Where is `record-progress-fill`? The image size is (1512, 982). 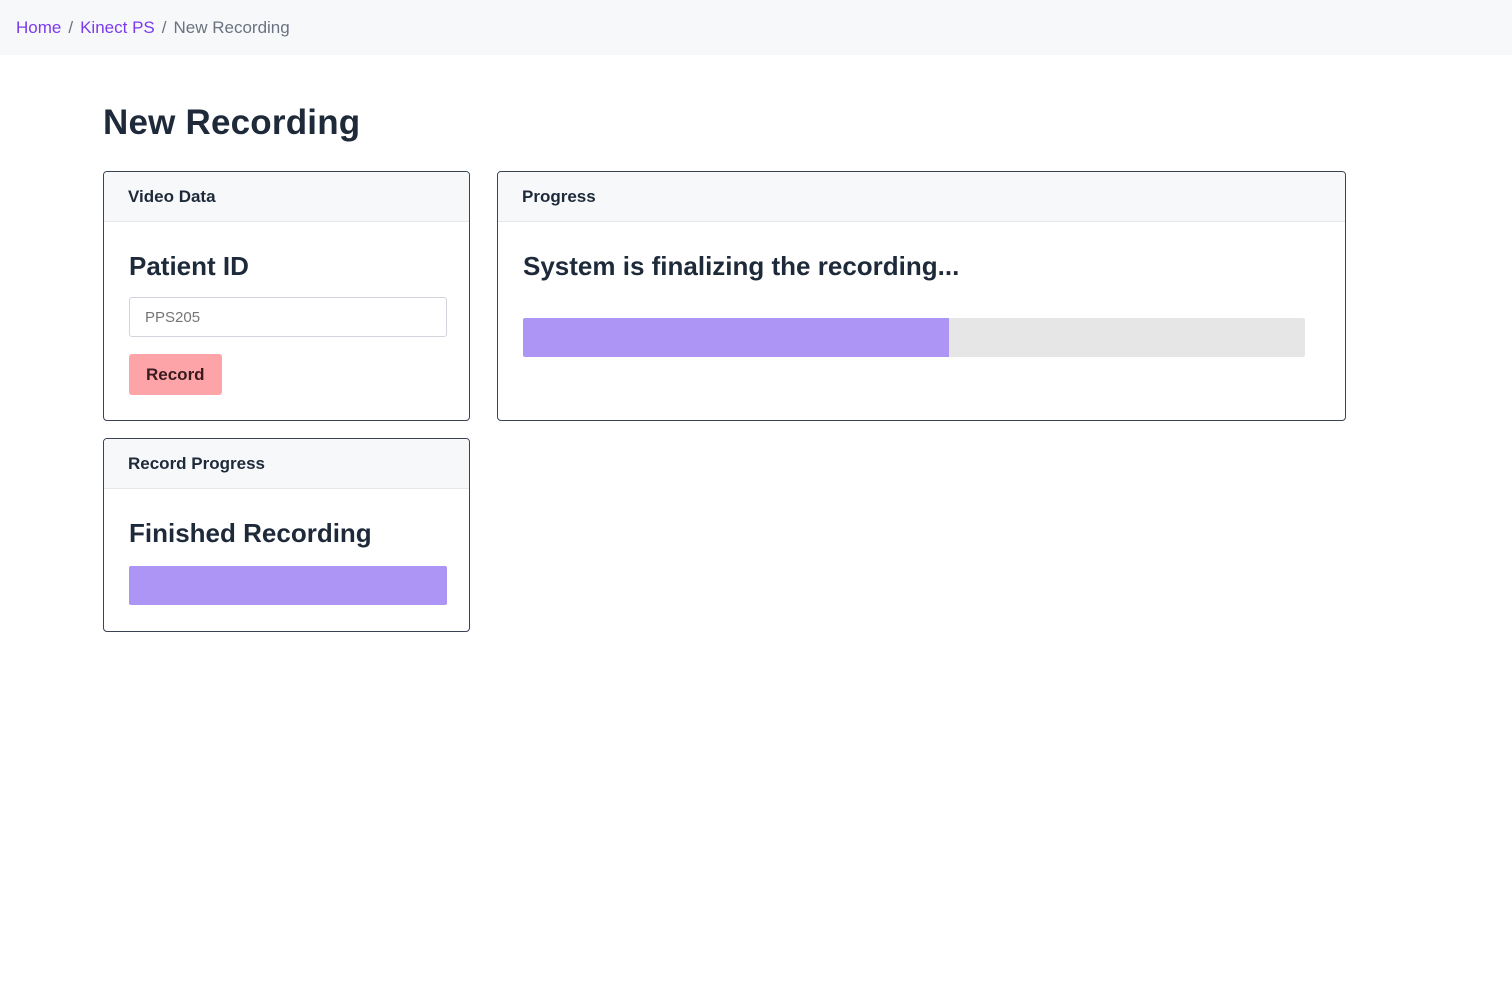 record-progress-fill is located at coordinates (288, 585).